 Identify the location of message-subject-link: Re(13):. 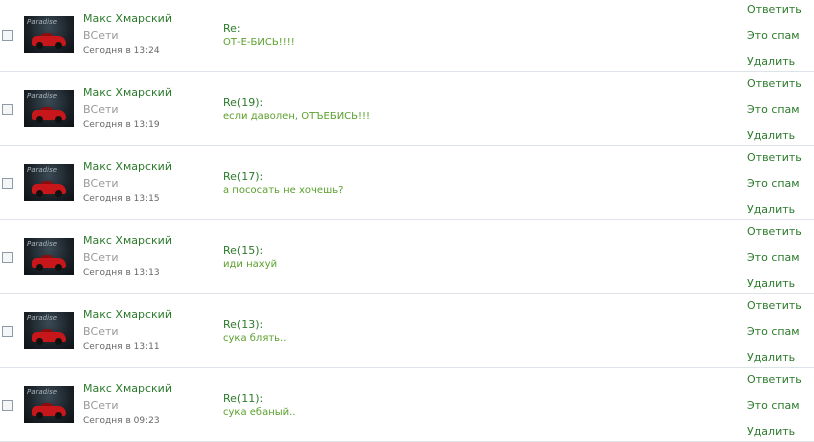
(243, 324).